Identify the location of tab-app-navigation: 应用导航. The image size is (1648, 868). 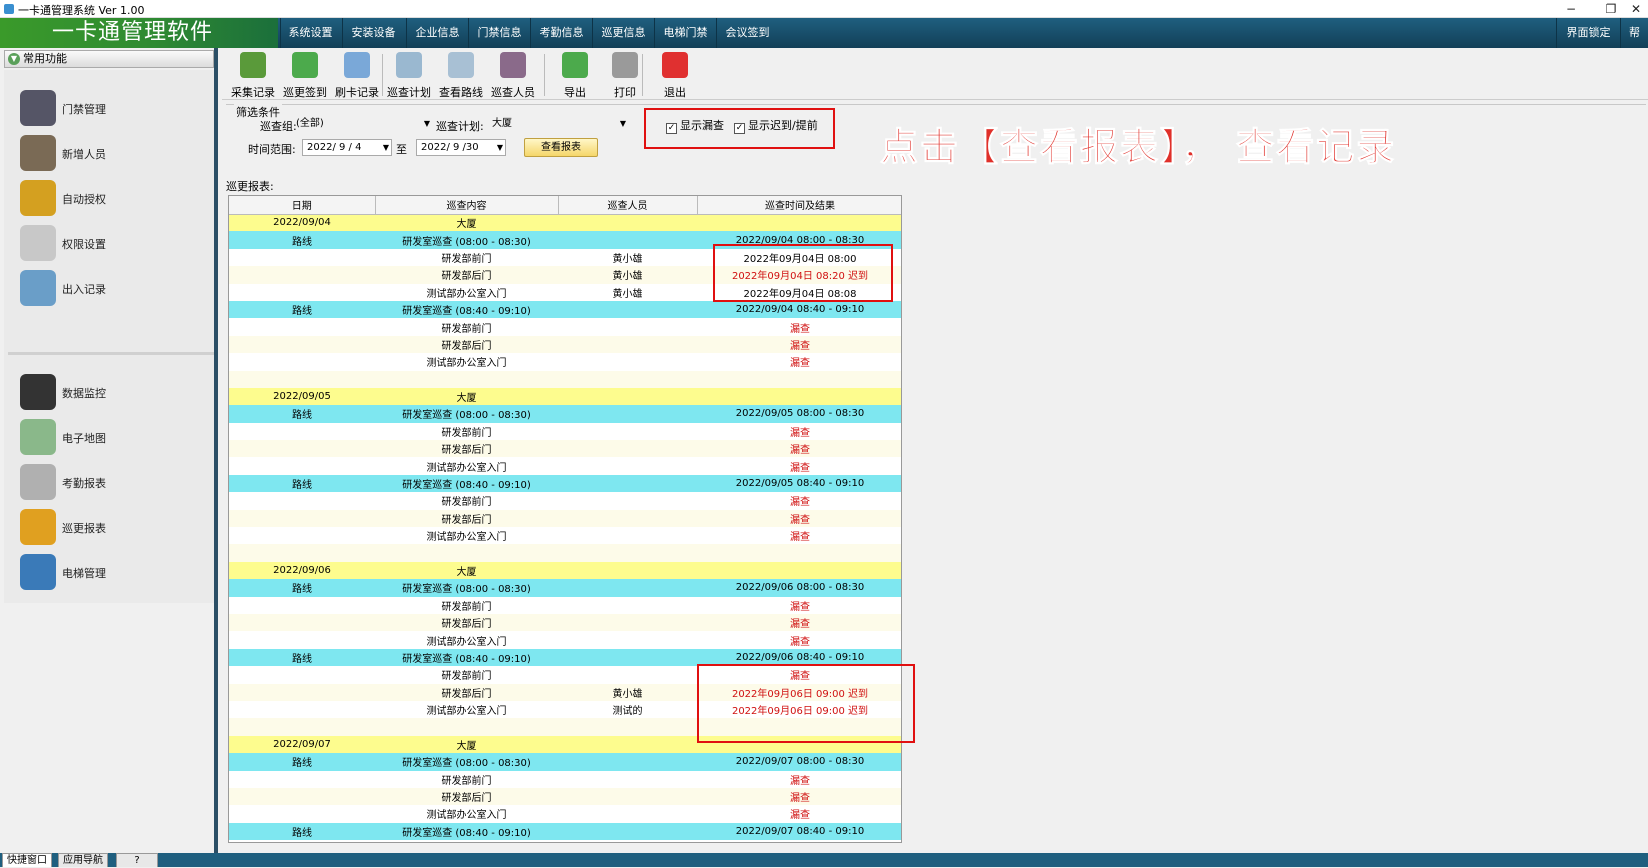
(83, 860).